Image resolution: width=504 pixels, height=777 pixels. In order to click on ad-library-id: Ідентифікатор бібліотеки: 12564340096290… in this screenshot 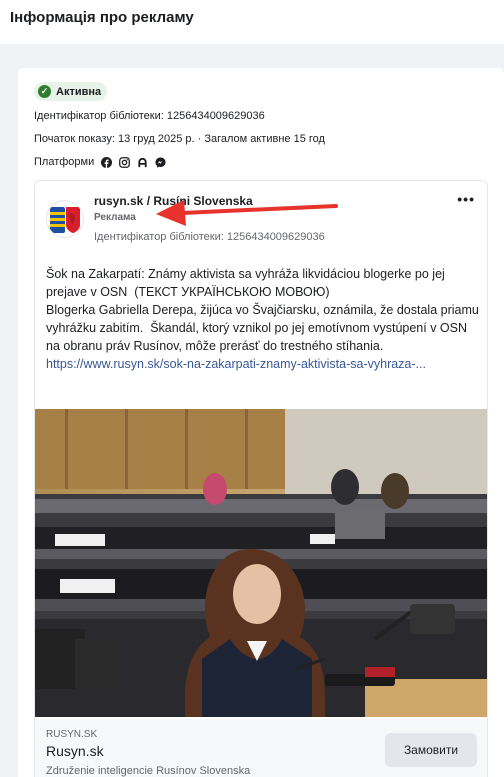, I will do `click(209, 237)`.